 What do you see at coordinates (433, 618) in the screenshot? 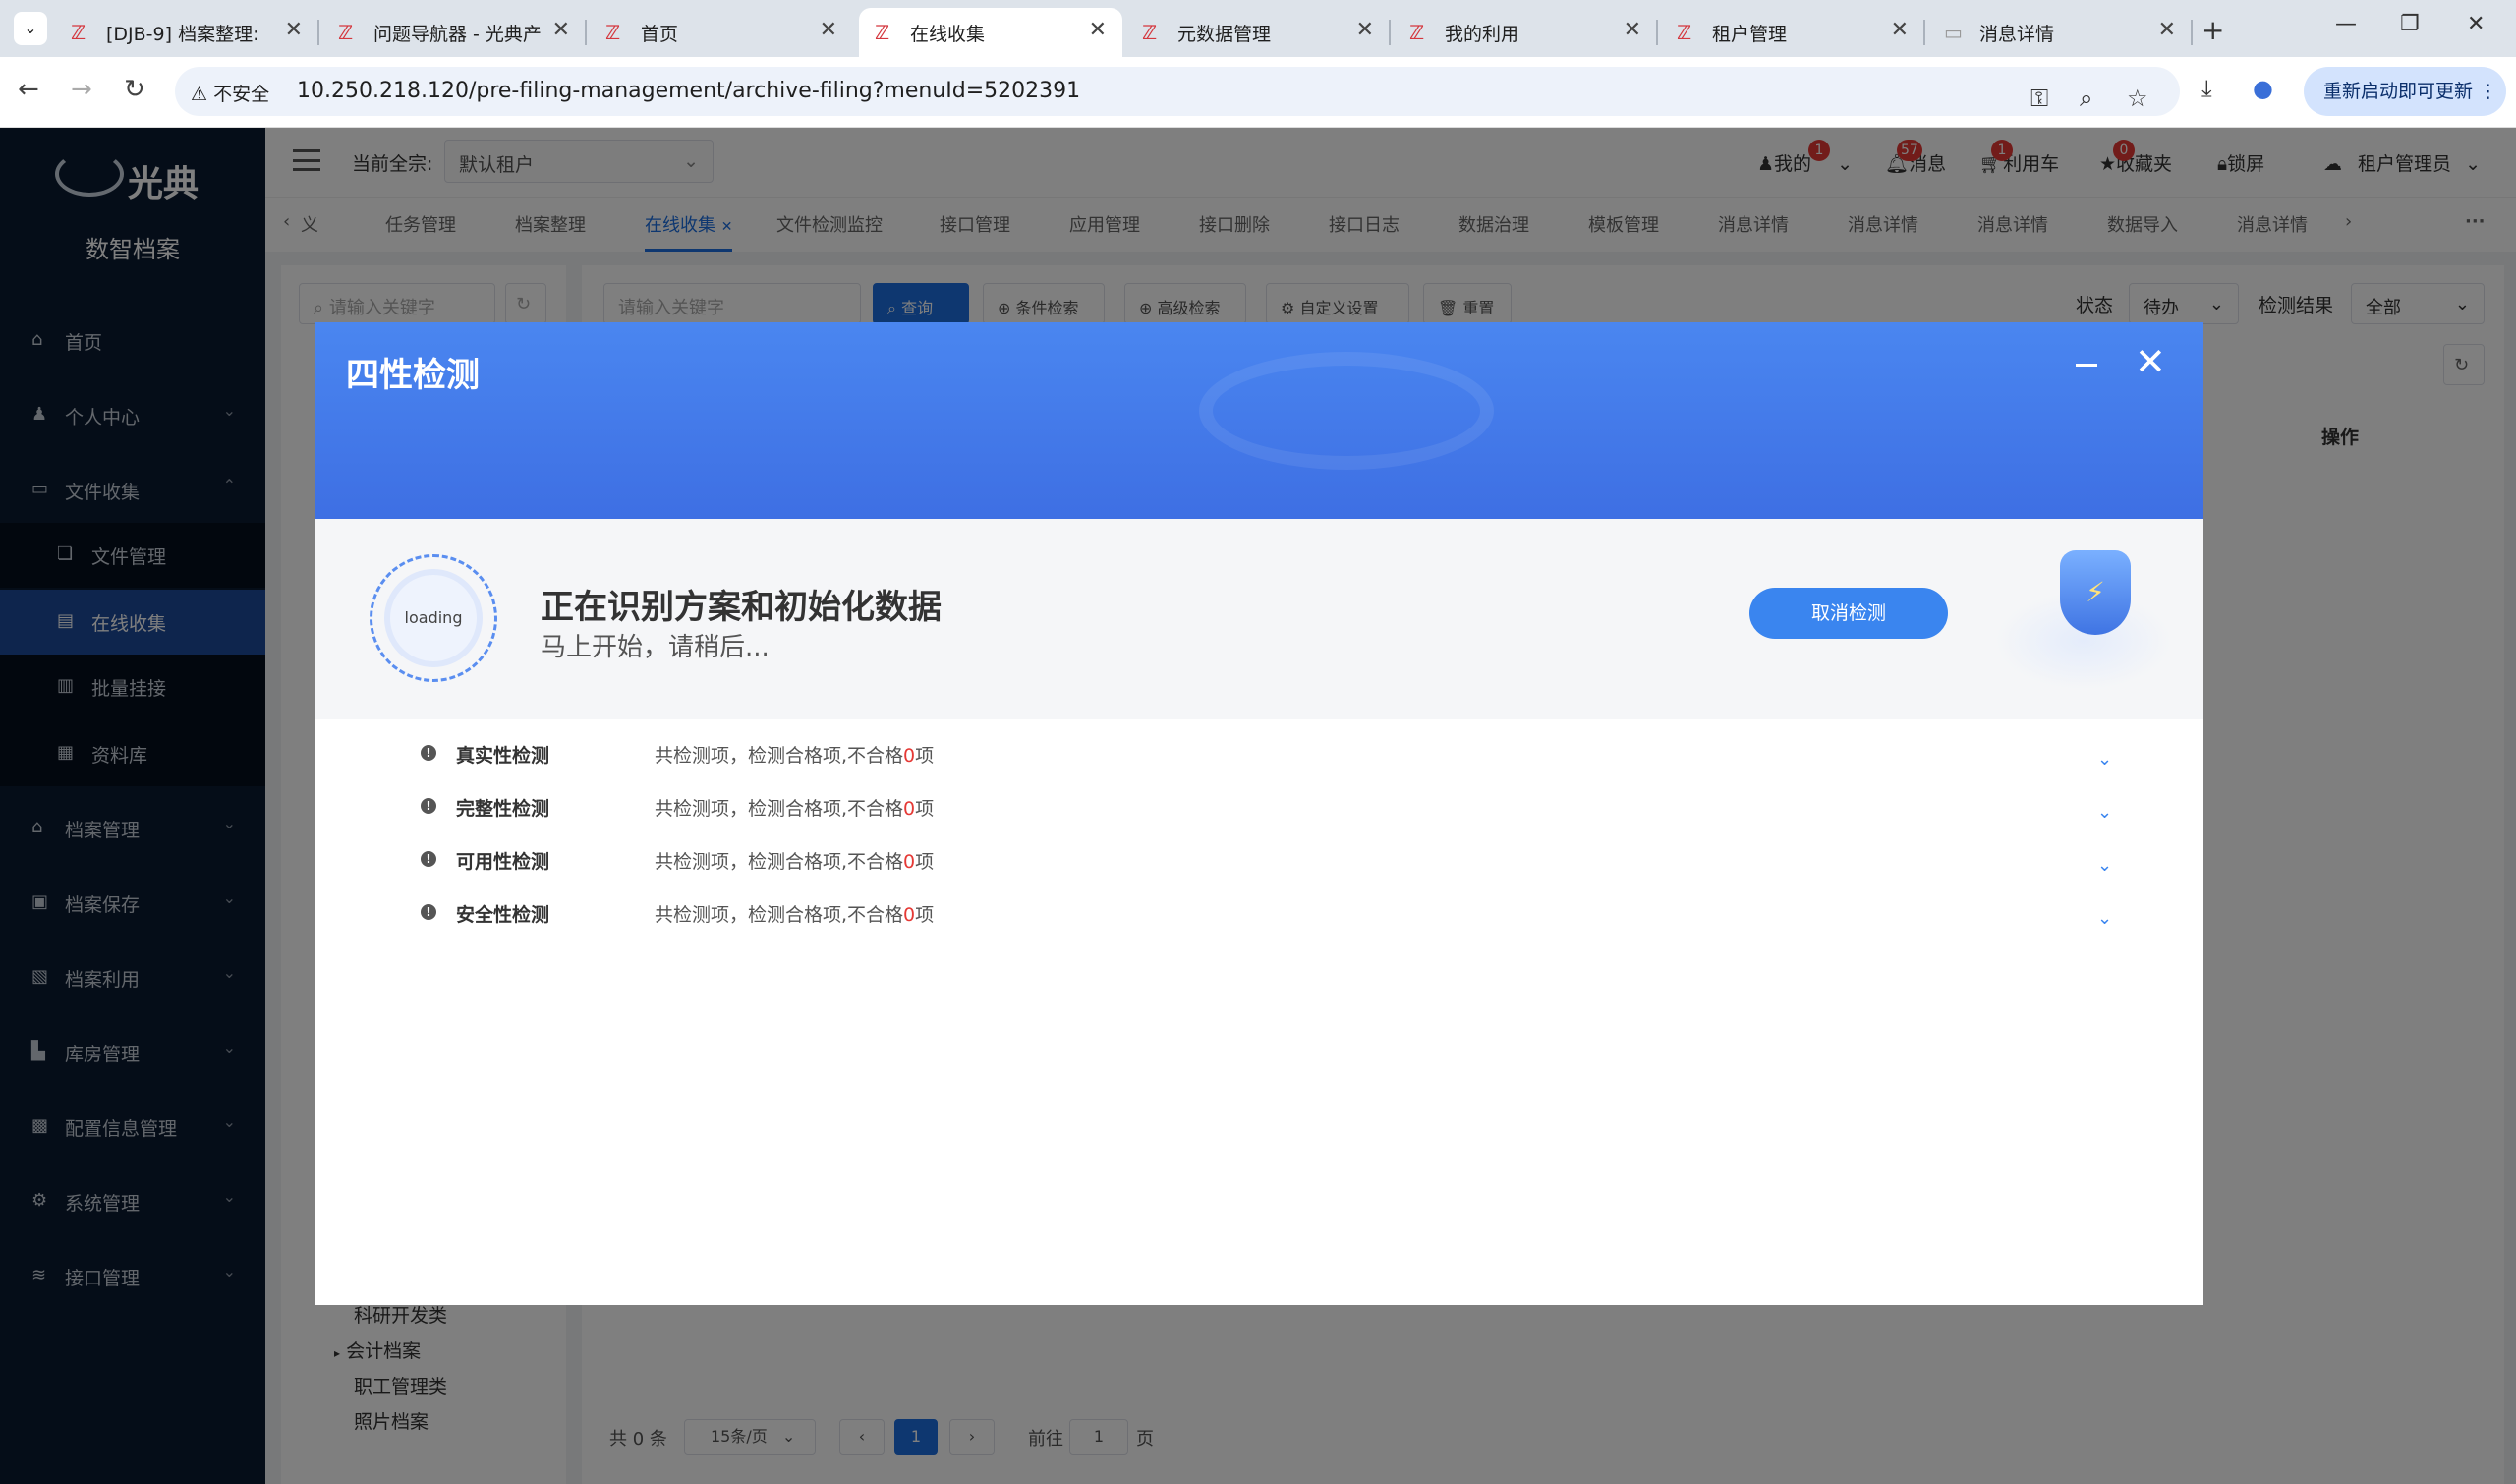
I see `loading-spinner: loading` at bounding box center [433, 618].